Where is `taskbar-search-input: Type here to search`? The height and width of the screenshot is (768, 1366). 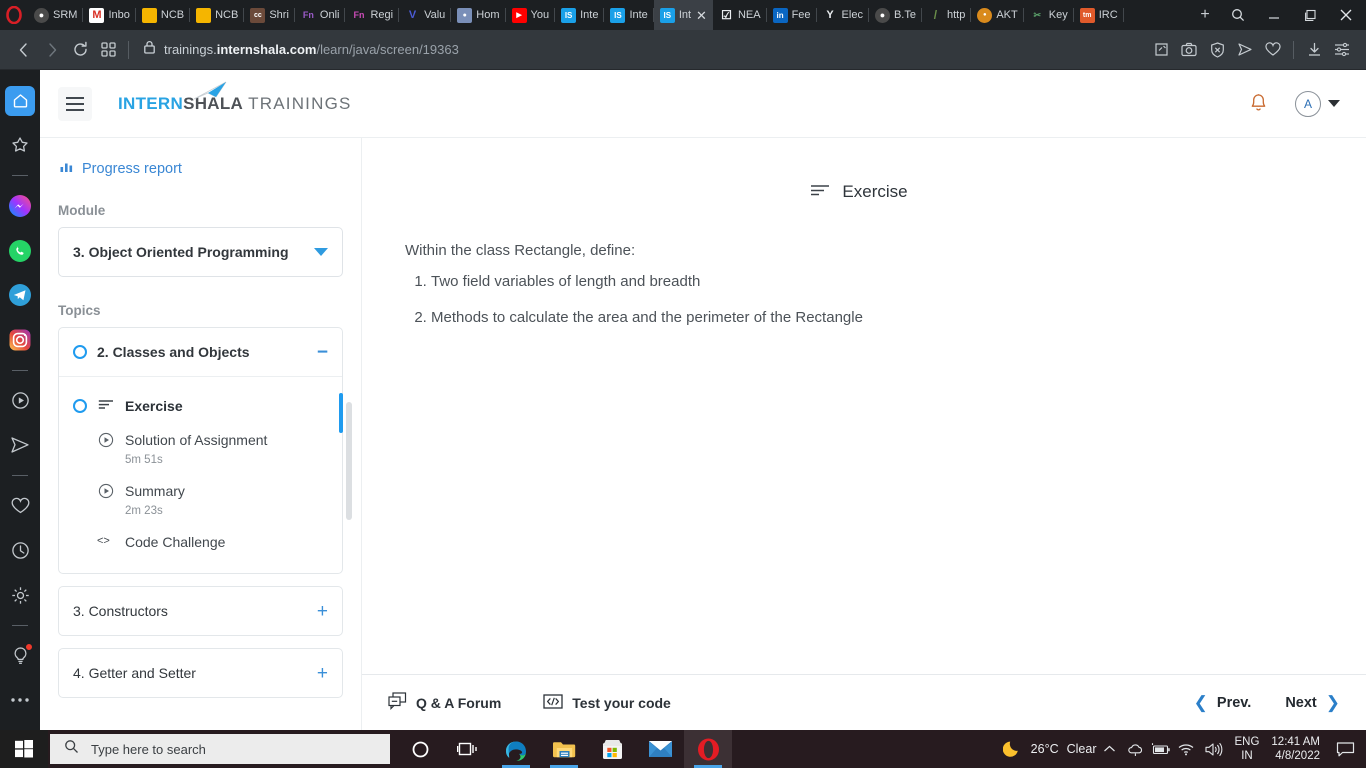 taskbar-search-input: Type here to search is located at coordinates (220, 749).